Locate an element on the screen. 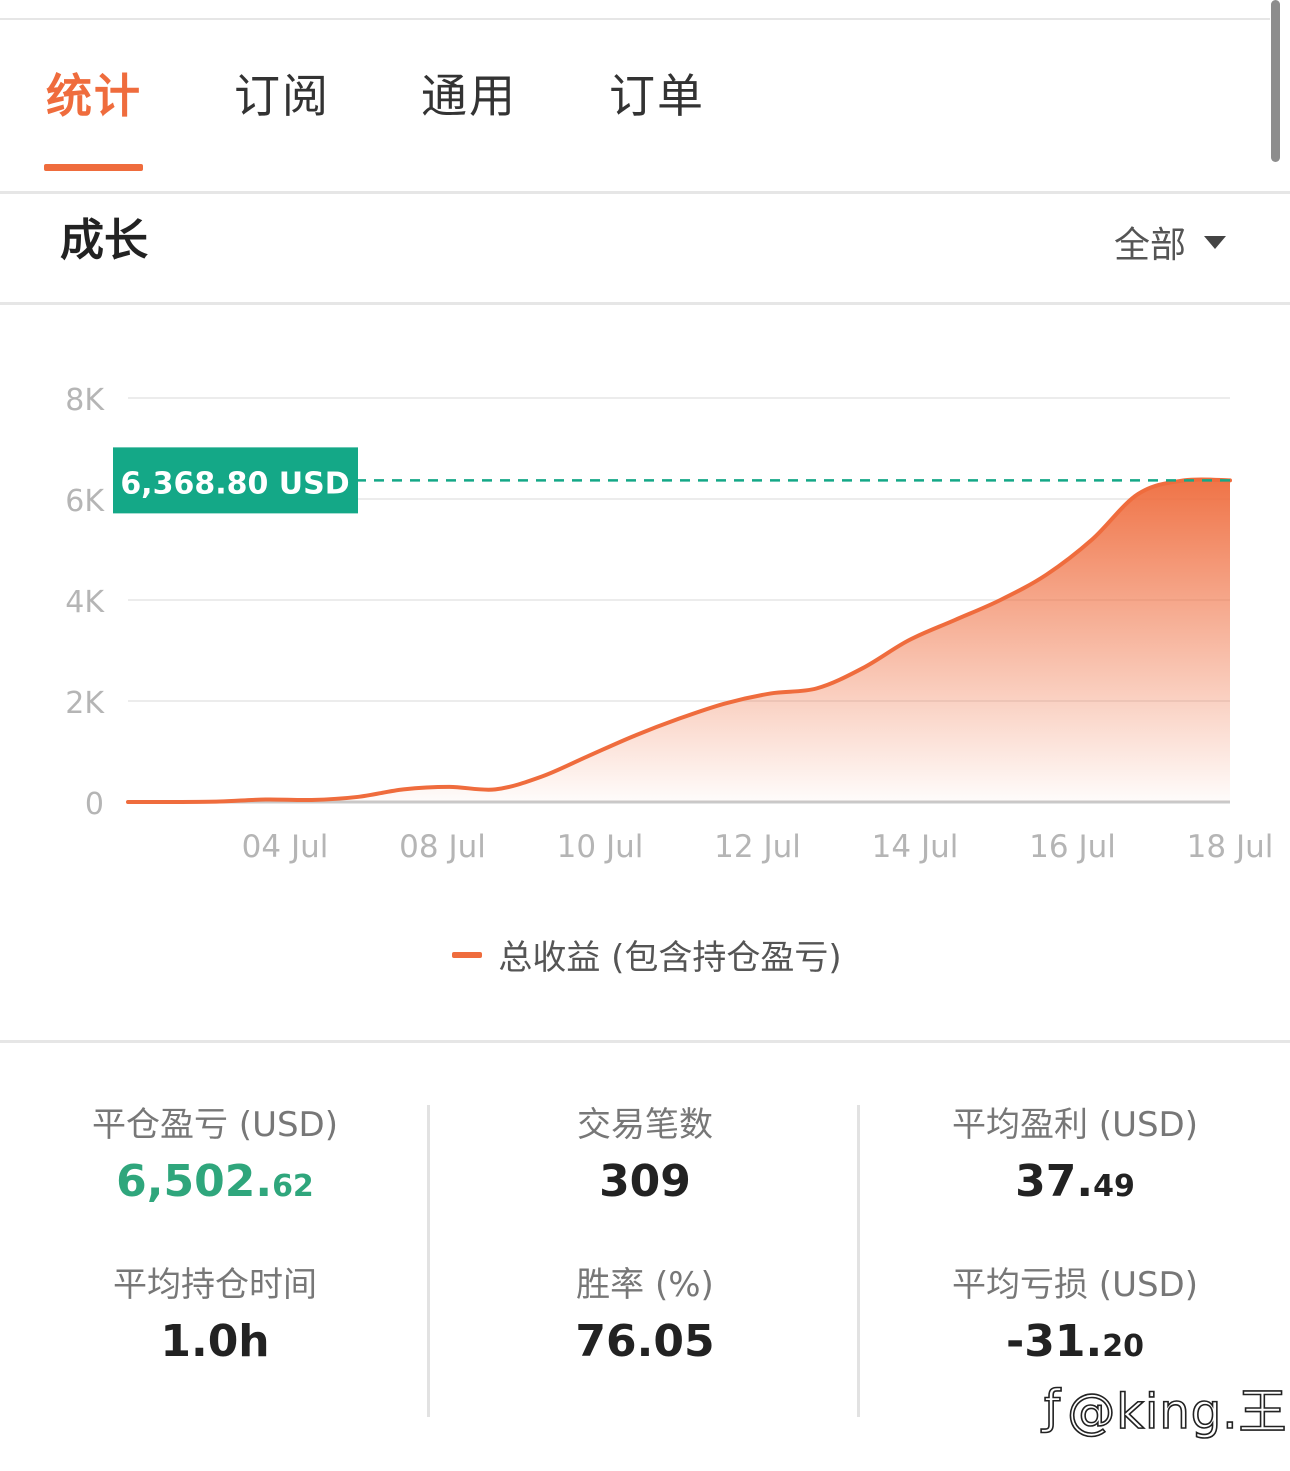 The image size is (1290, 1471). watermark-text: @king.王 is located at coordinates (1177, 1412).